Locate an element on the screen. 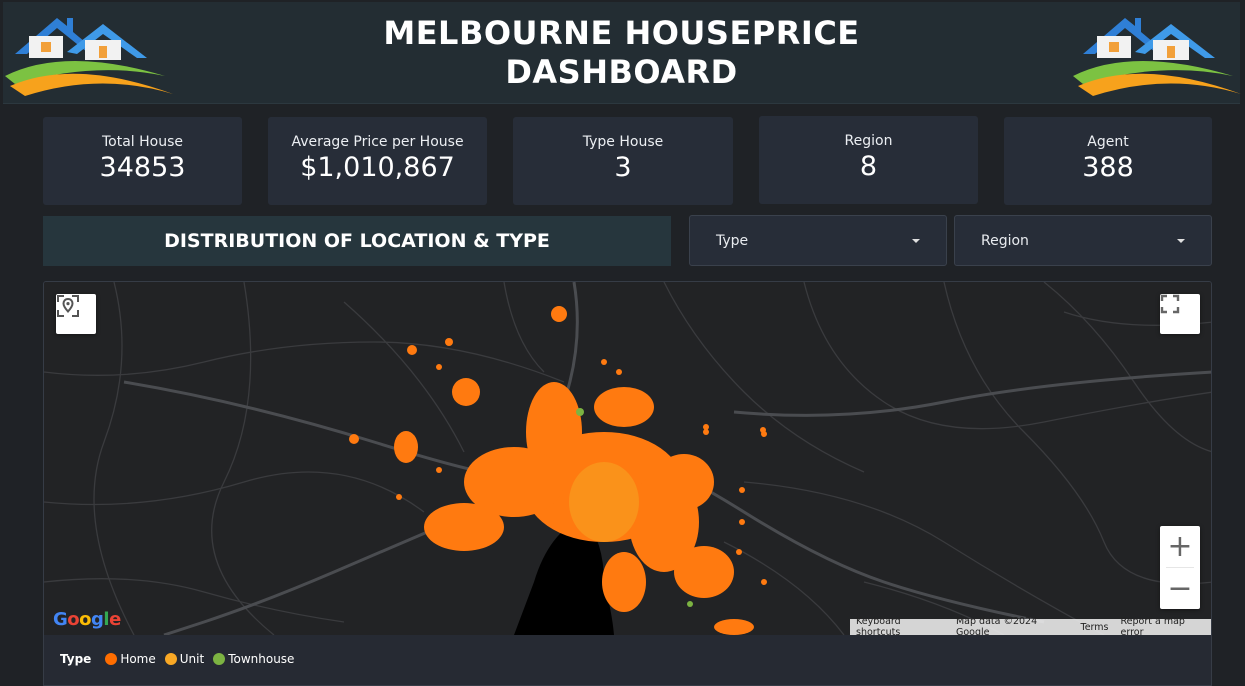 The width and height of the screenshot is (1245, 686). kpi-value: 8 is located at coordinates (868, 166).